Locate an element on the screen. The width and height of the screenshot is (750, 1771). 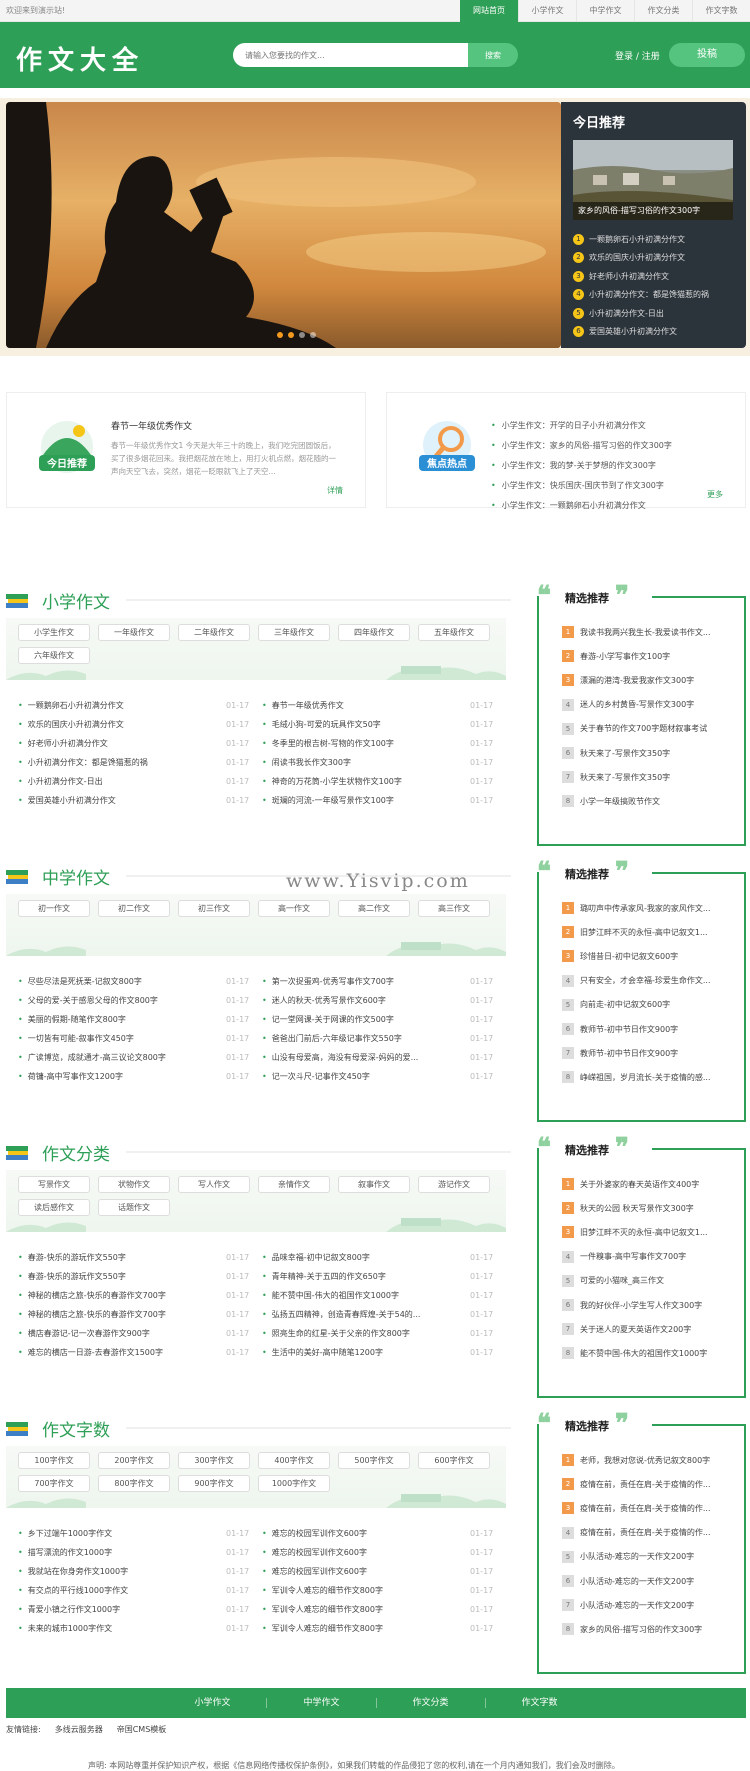
footer-nav-link: 作文字数 is located at coordinates (540, 1703).